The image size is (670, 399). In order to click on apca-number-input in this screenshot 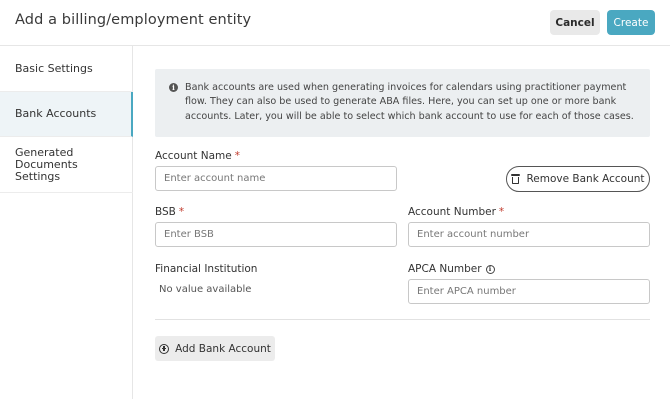, I will do `click(529, 291)`.